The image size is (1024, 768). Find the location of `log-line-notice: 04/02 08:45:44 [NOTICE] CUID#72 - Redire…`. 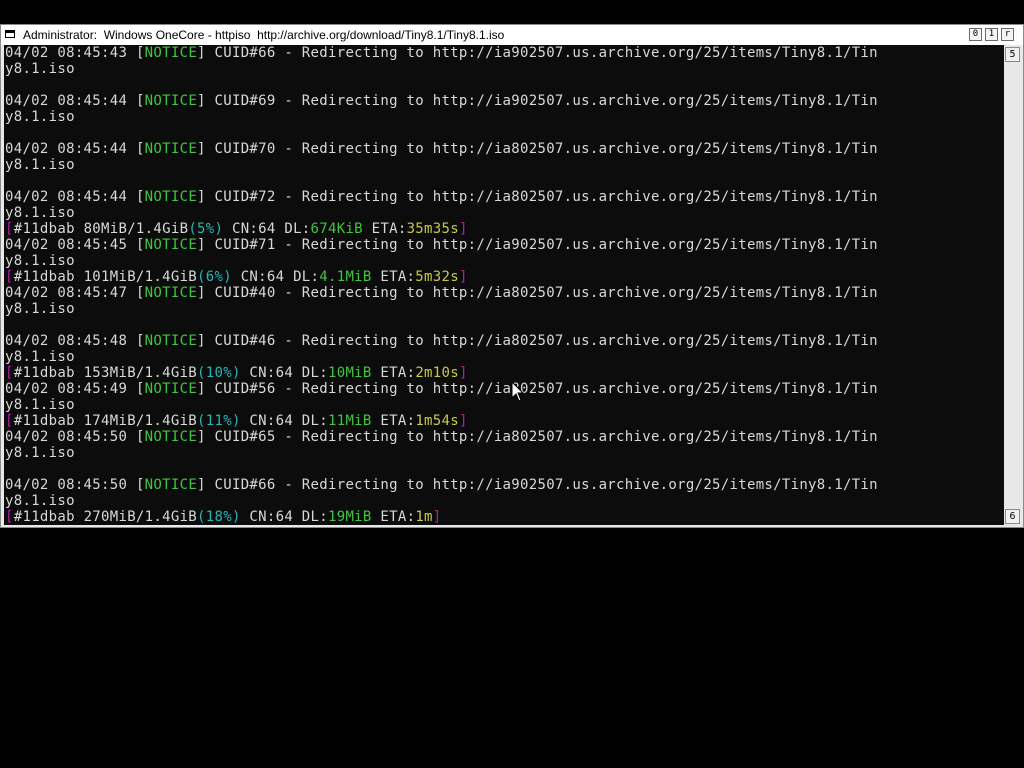

log-line-notice: 04/02 08:45:44 [NOTICE] CUID#72 - Redire… is located at coordinates (441, 197).